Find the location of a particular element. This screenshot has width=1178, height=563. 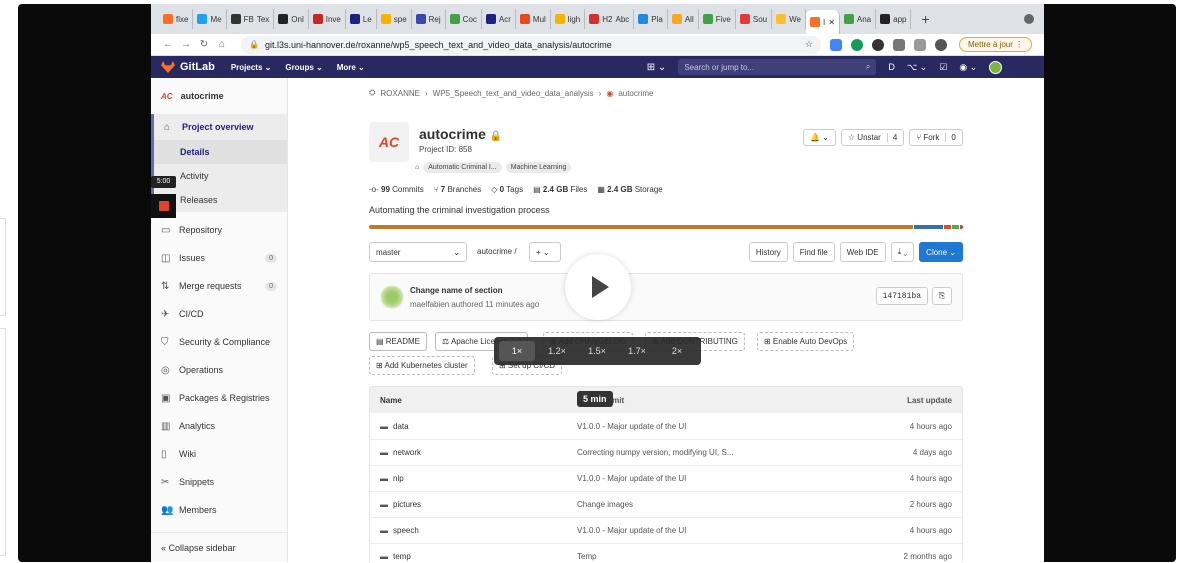

add-to-tree-button: + ⌄ is located at coordinates (545, 252).